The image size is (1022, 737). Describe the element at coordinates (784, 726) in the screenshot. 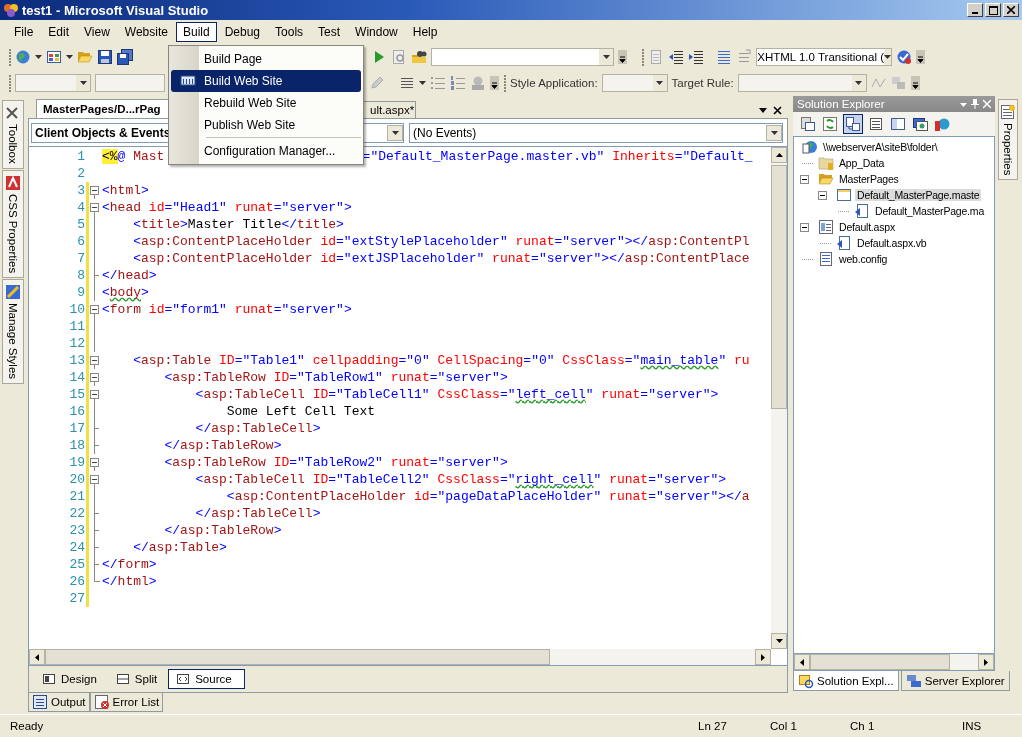

I see `column-indicator: Col 1` at that location.